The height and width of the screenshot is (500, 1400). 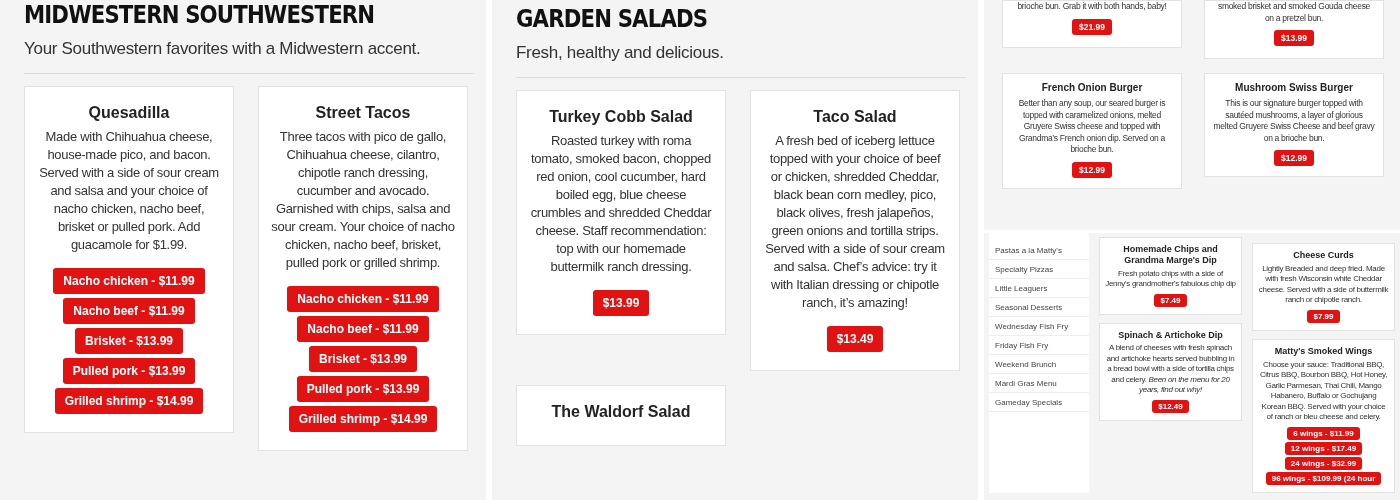 I want to click on price-button: $12.49, so click(x=1170, y=406).